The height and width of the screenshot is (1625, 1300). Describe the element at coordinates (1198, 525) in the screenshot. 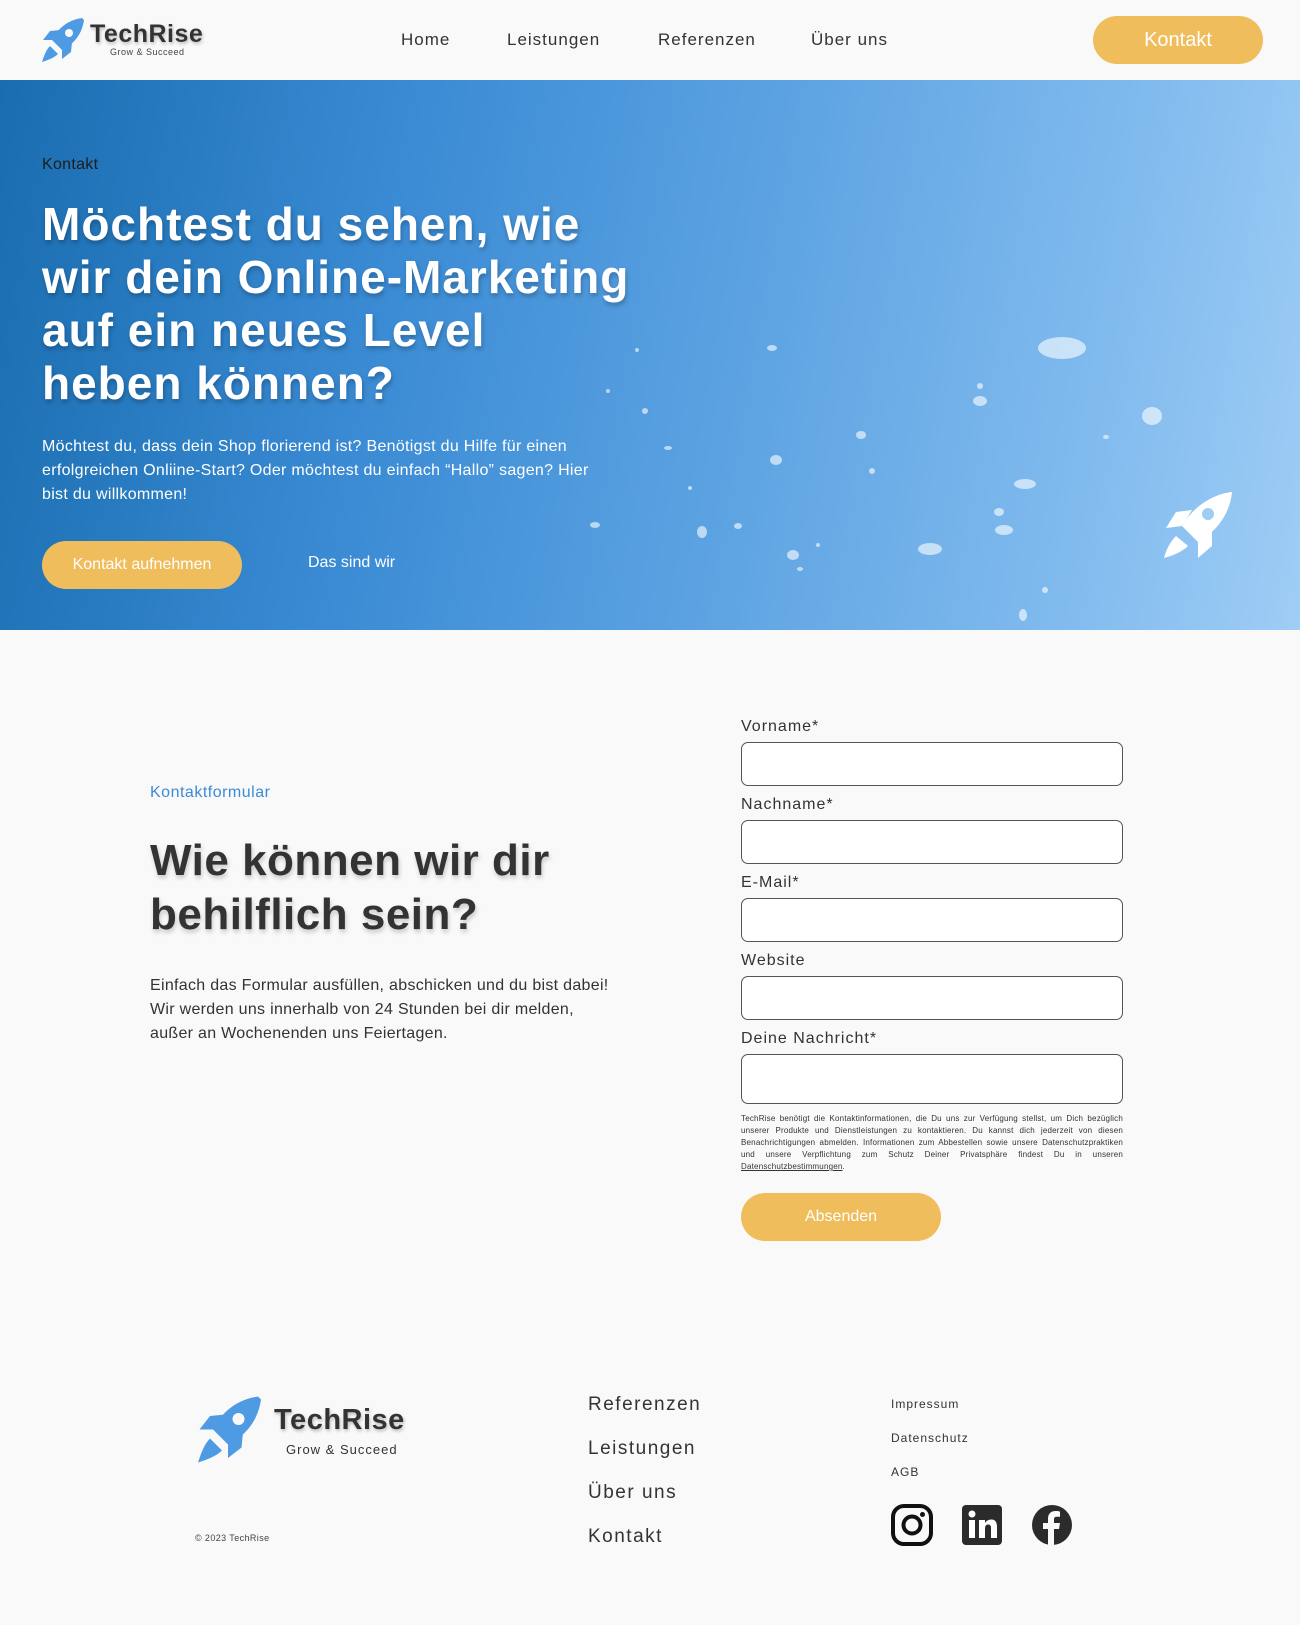

I see `hero-rocket-icon` at that location.